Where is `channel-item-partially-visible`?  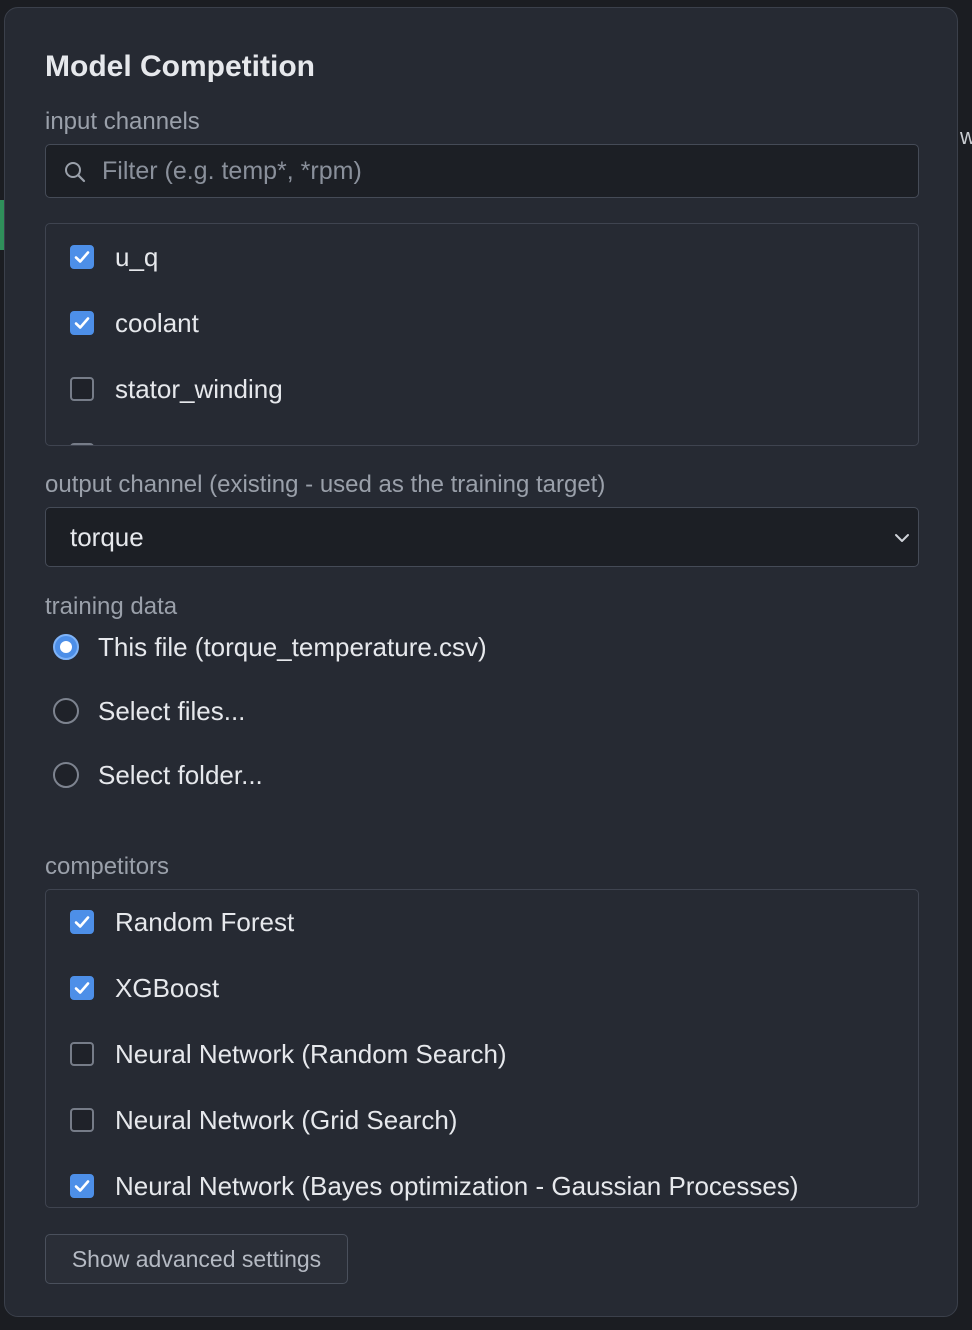 channel-item-partially-visible is located at coordinates (92, 441).